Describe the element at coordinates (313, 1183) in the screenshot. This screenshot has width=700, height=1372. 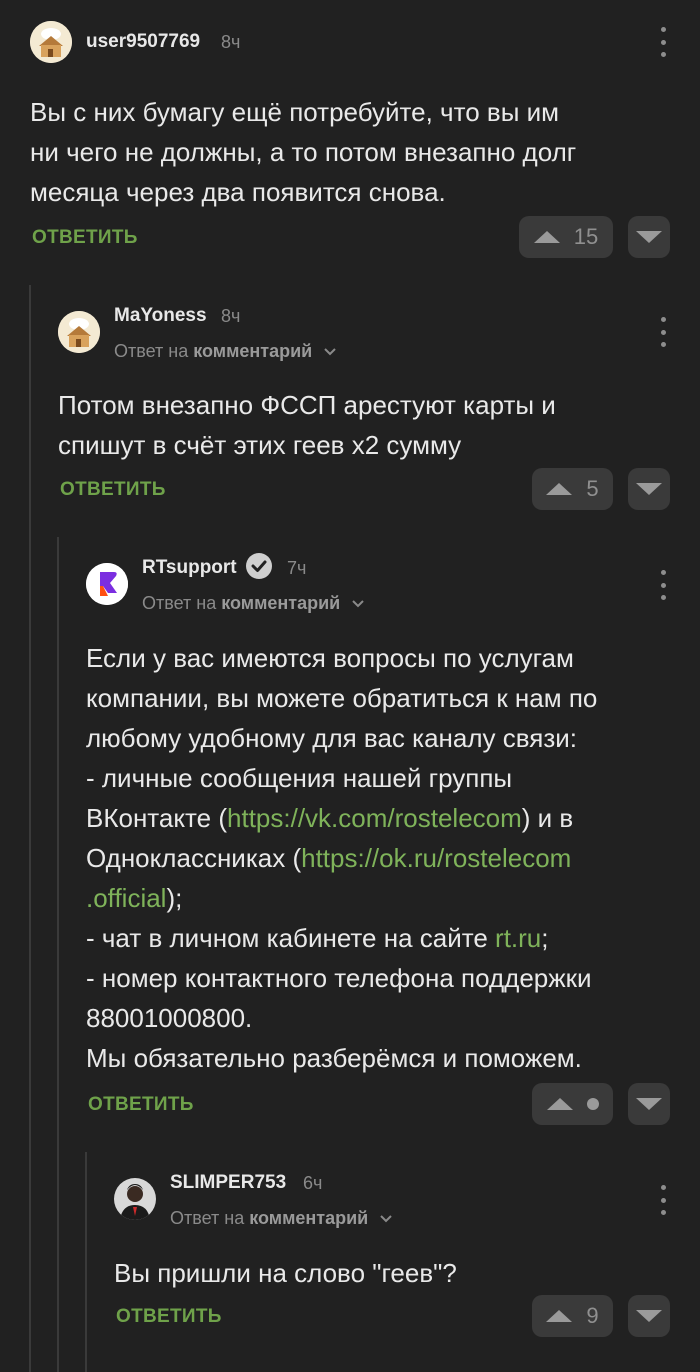
I see `comment-time: 6ч` at that location.